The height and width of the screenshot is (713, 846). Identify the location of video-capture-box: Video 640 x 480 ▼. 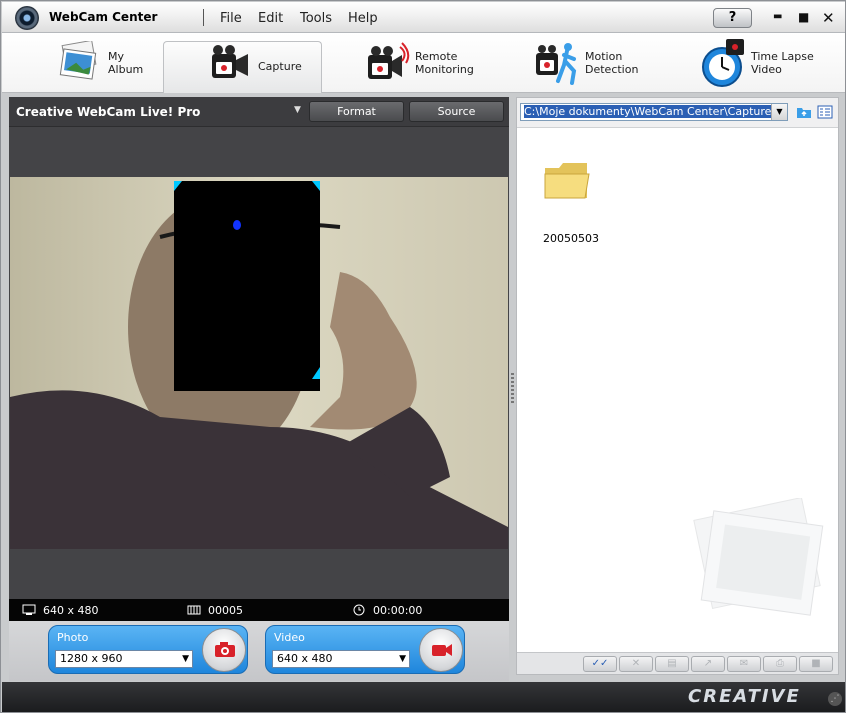
(365, 649).